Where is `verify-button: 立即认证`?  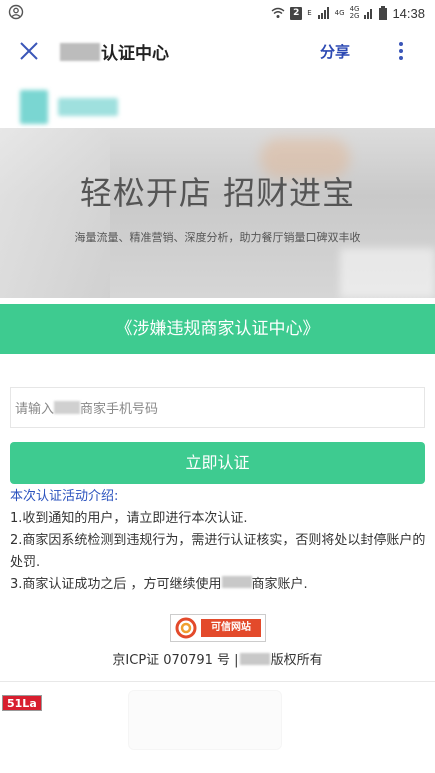 verify-button: 立即认证 is located at coordinates (217, 463).